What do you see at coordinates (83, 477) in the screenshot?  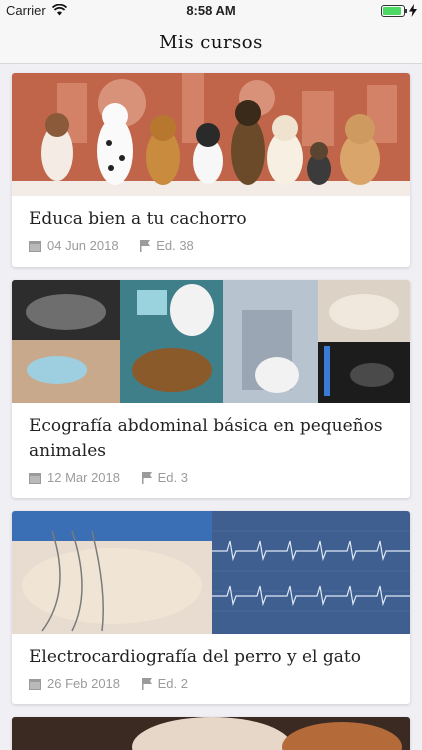 I see `course-date: 12 Mar 2018` at bounding box center [83, 477].